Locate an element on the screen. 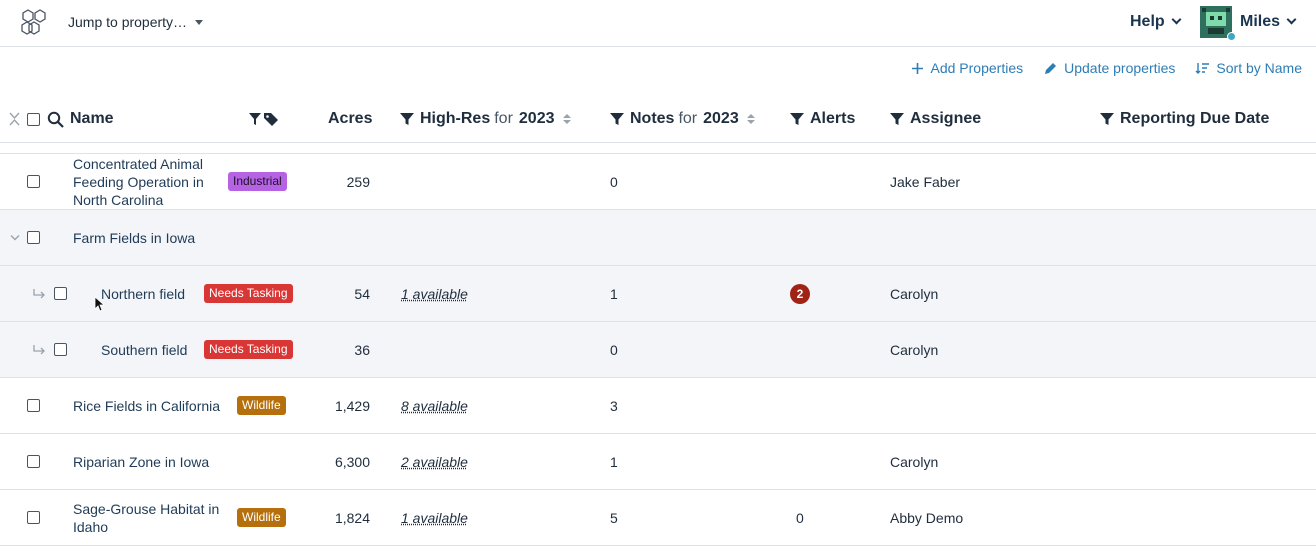 The height and width of the screenshot is (550, 1316). pencil-icon is located at coordinates (1051, 68).